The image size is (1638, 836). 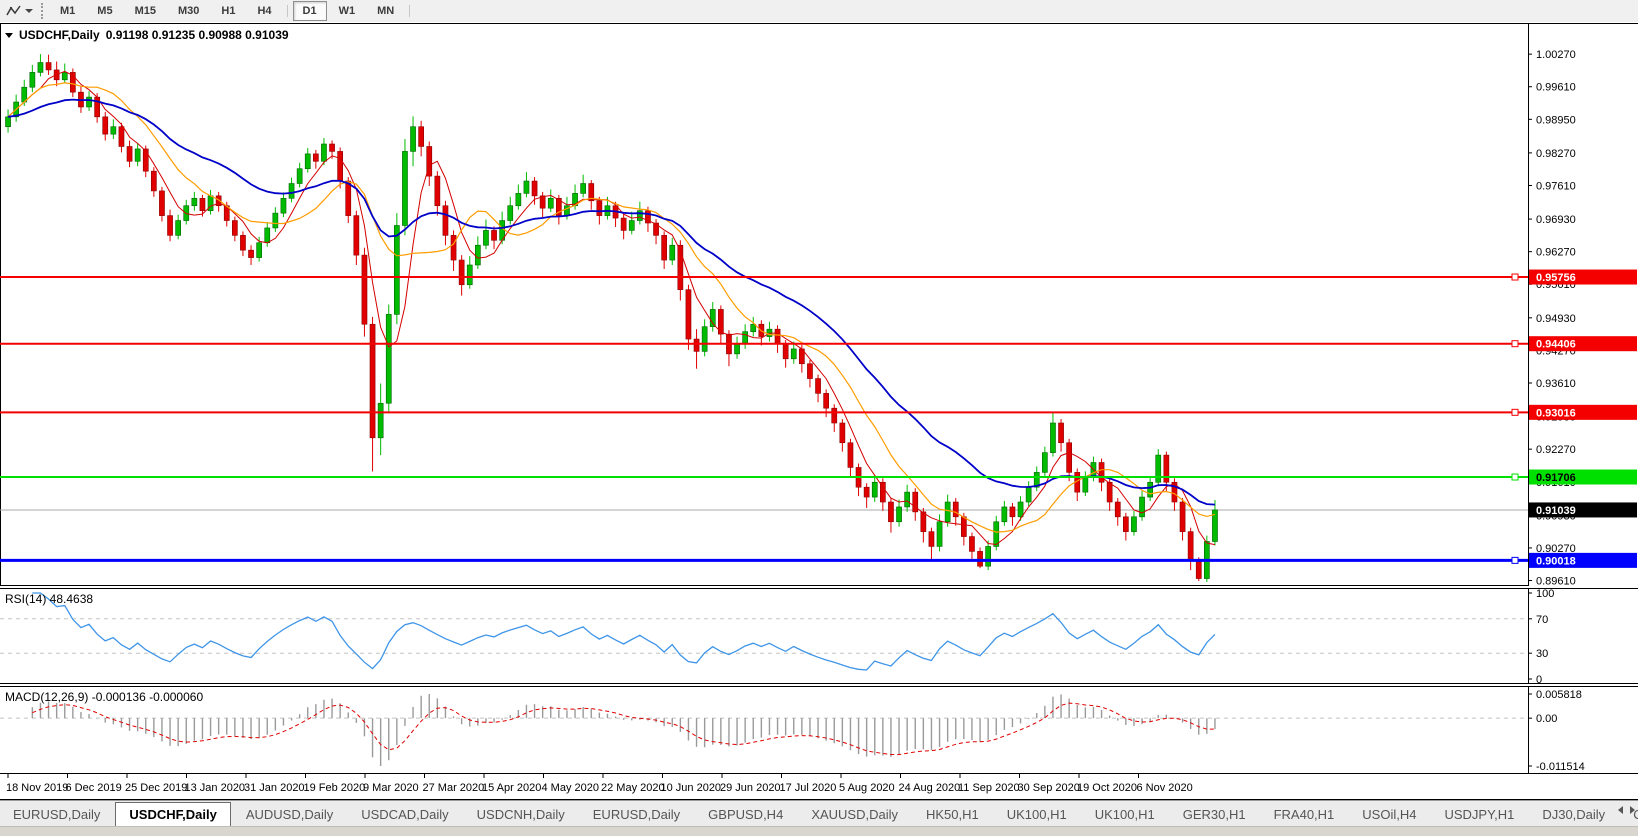 What do you see at coordinates (13, 10) in the screenshot?
I see `zigzag-glyph` at bounding box center [13, 10].